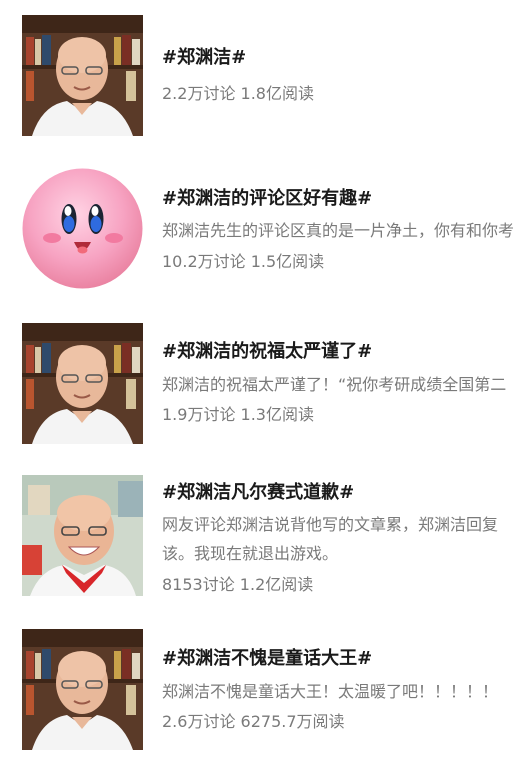 The image size is (522, 778). Describe the element at coordinates (342, 493) in the screenshot. I see `topic-title: #郑渊洁凡尔赛式道歉#` at that location.